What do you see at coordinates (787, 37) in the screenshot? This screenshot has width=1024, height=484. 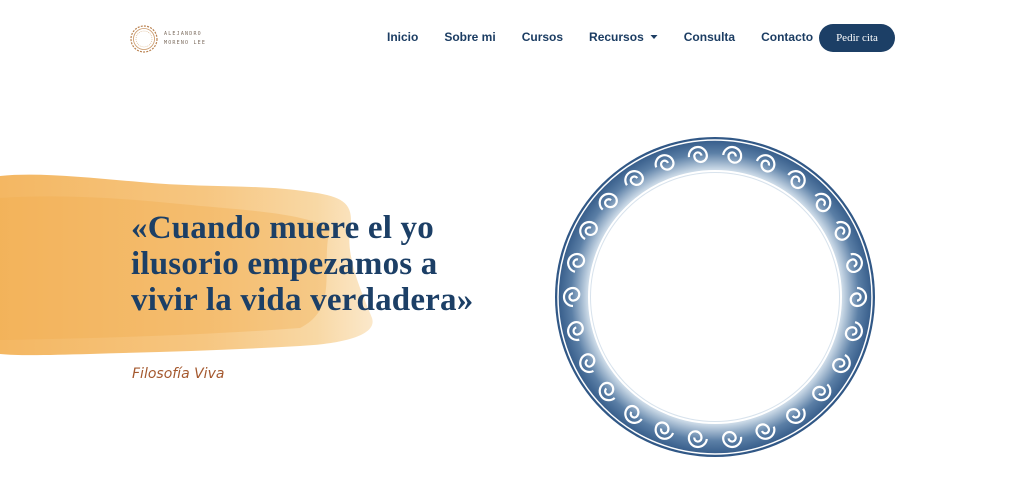 I see `nav-item-contacto: Contacto` at bounding box center [787, 37].